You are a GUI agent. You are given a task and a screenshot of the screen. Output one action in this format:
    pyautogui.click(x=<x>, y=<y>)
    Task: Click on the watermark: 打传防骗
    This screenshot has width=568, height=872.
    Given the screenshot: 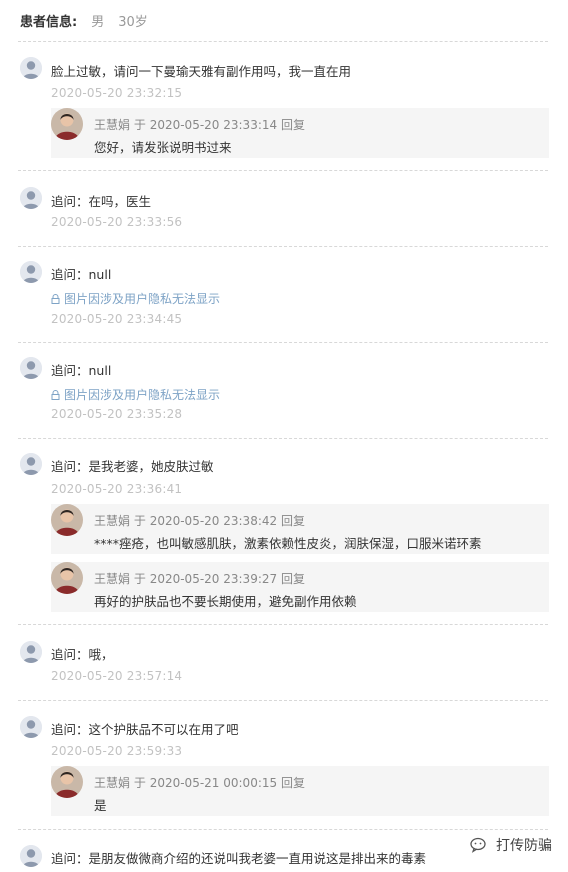 What is the action you would take?
    pyautogui.click(x=511, y=845)
    